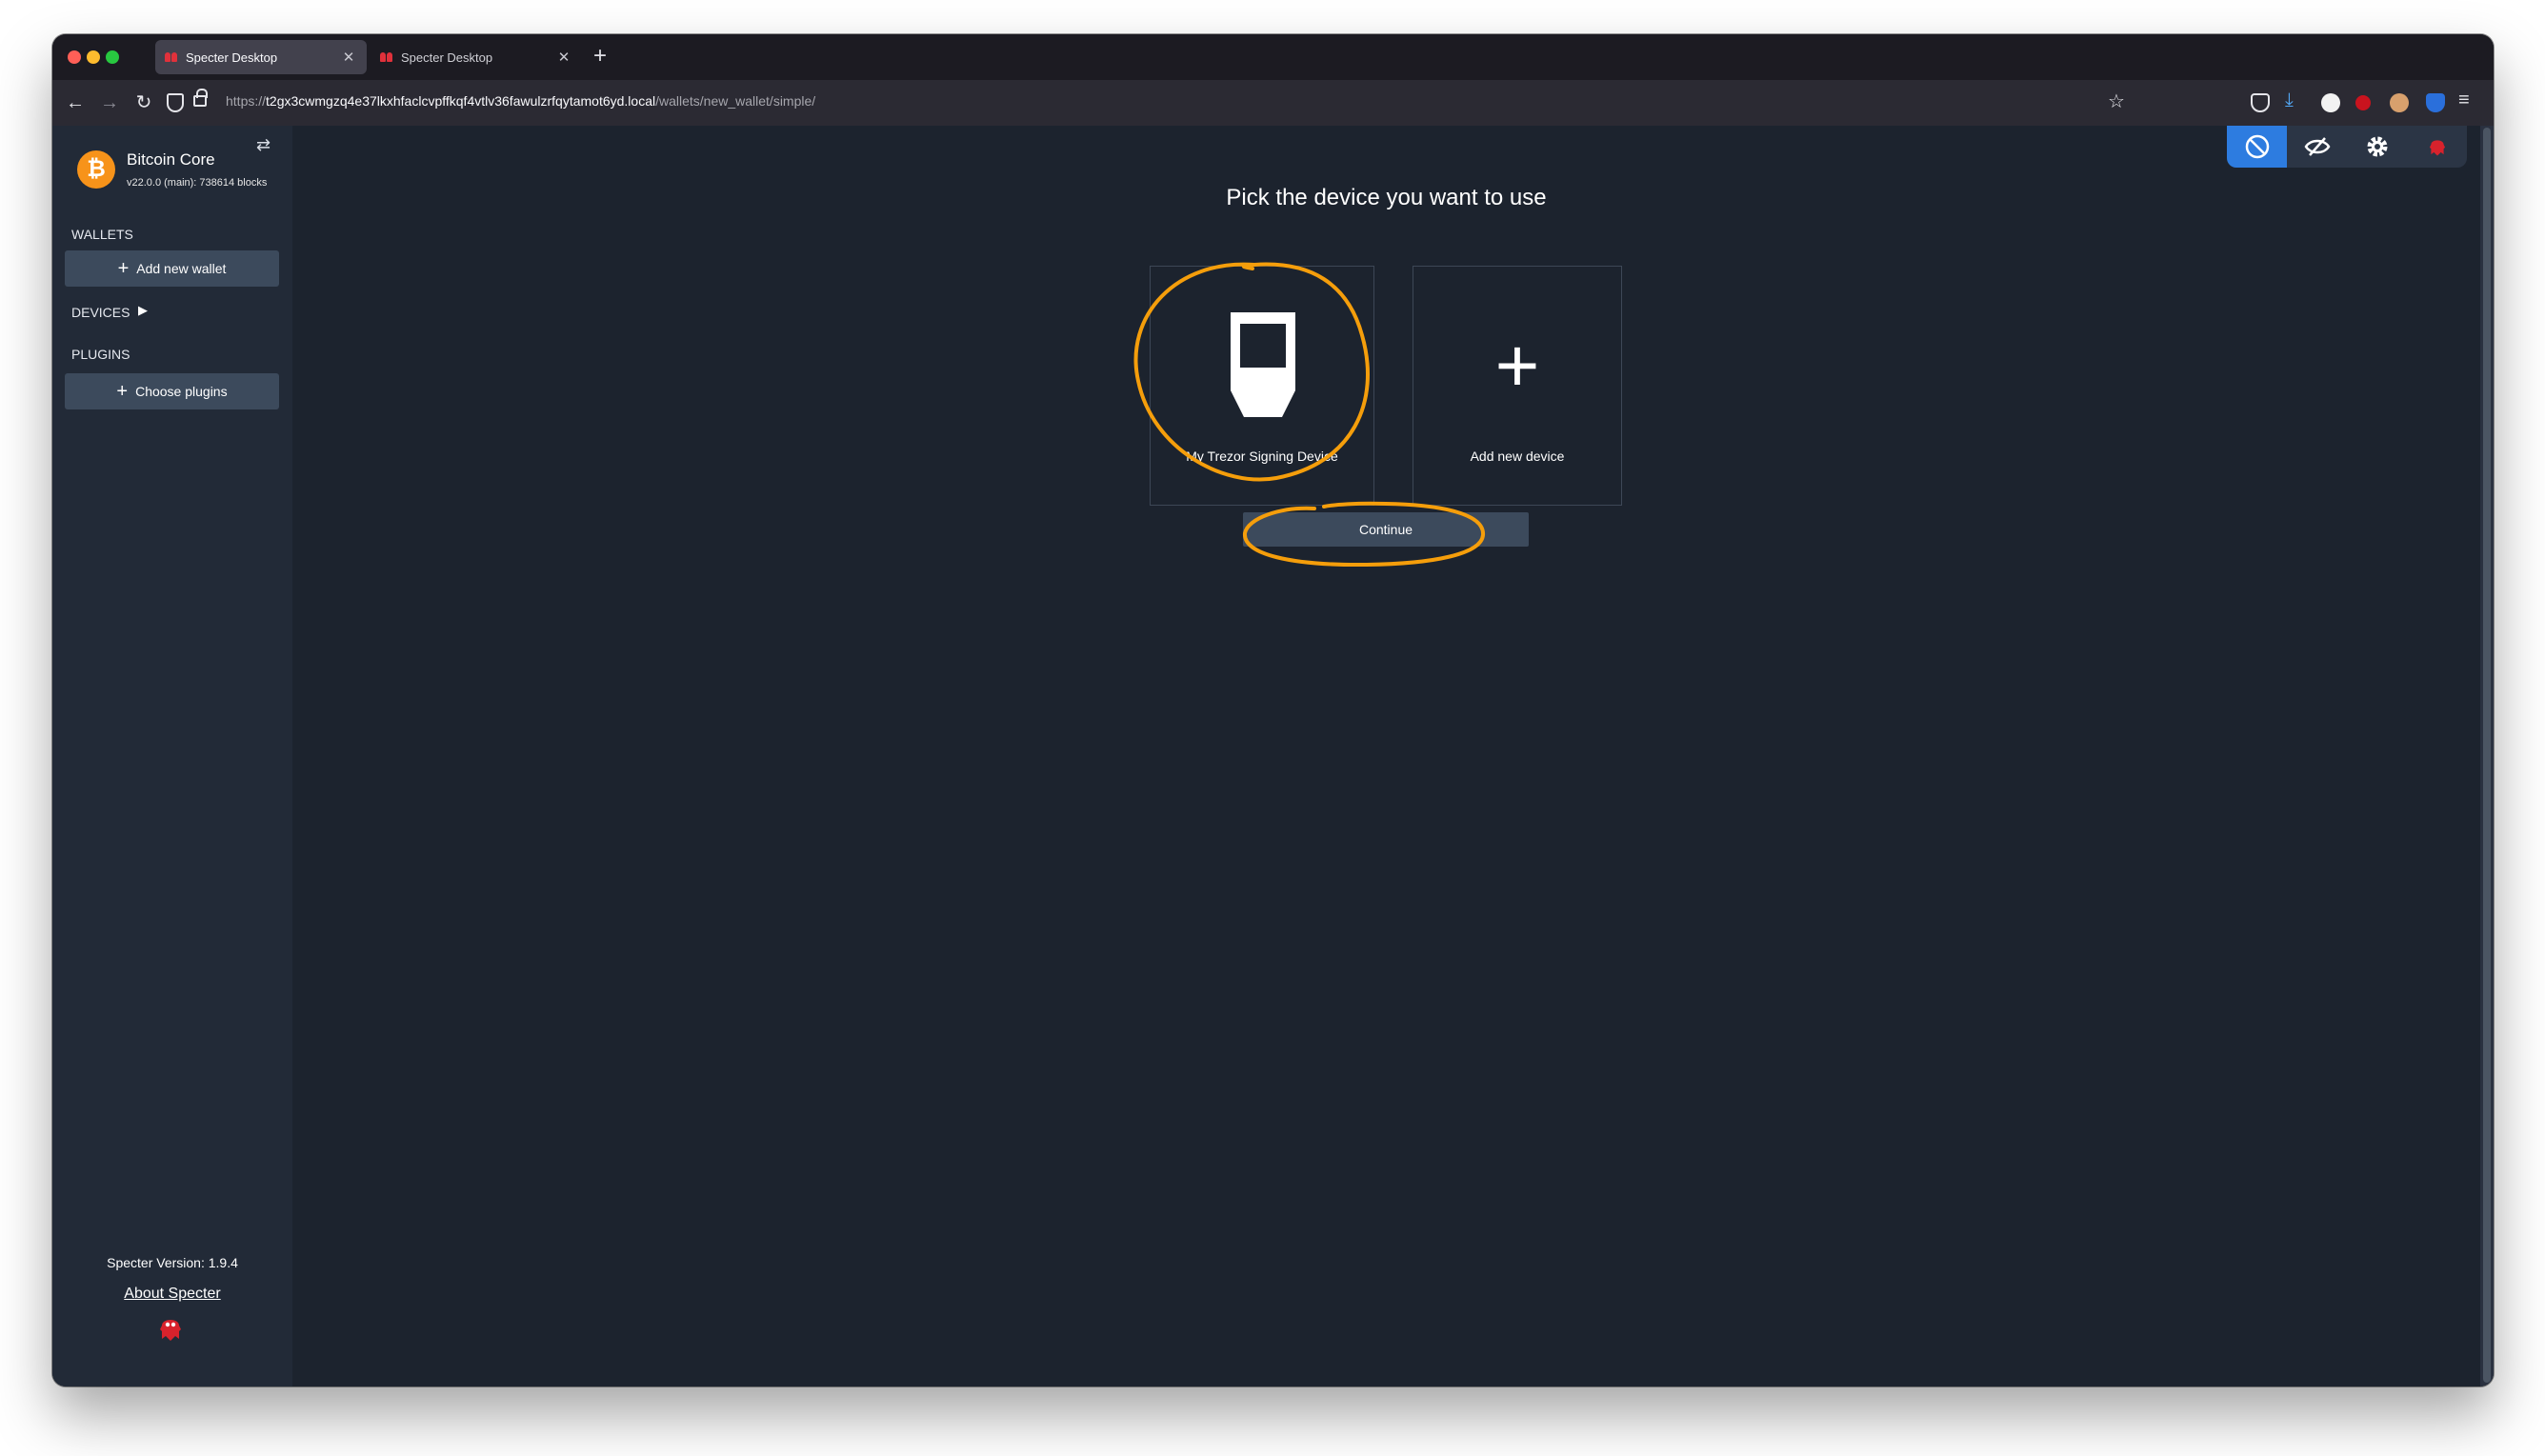  Describe the element at coordinates (200, 98) in the screenshot. I see `lock-icon` at that location.